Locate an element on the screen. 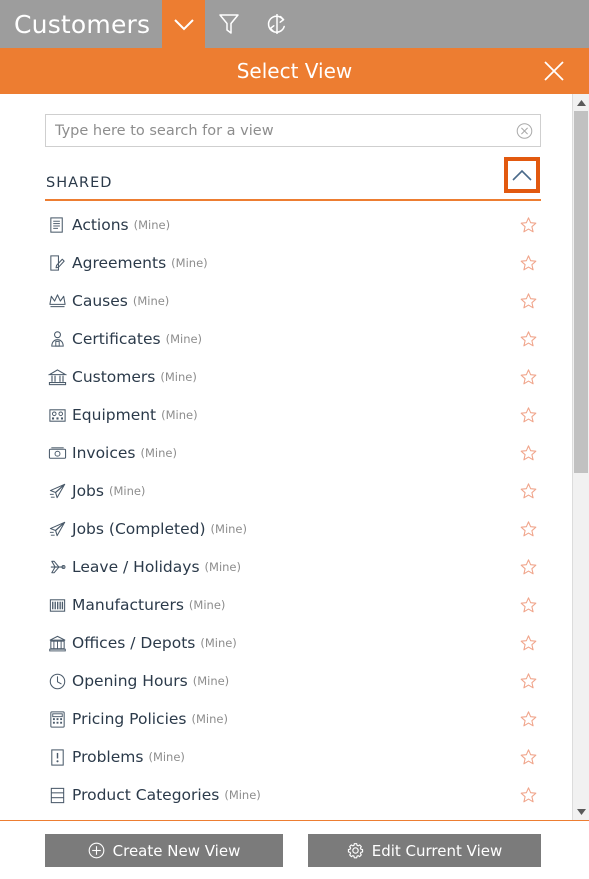  view-list-item: Pricing Policies (Mine) is located at coordinates (282, 719).